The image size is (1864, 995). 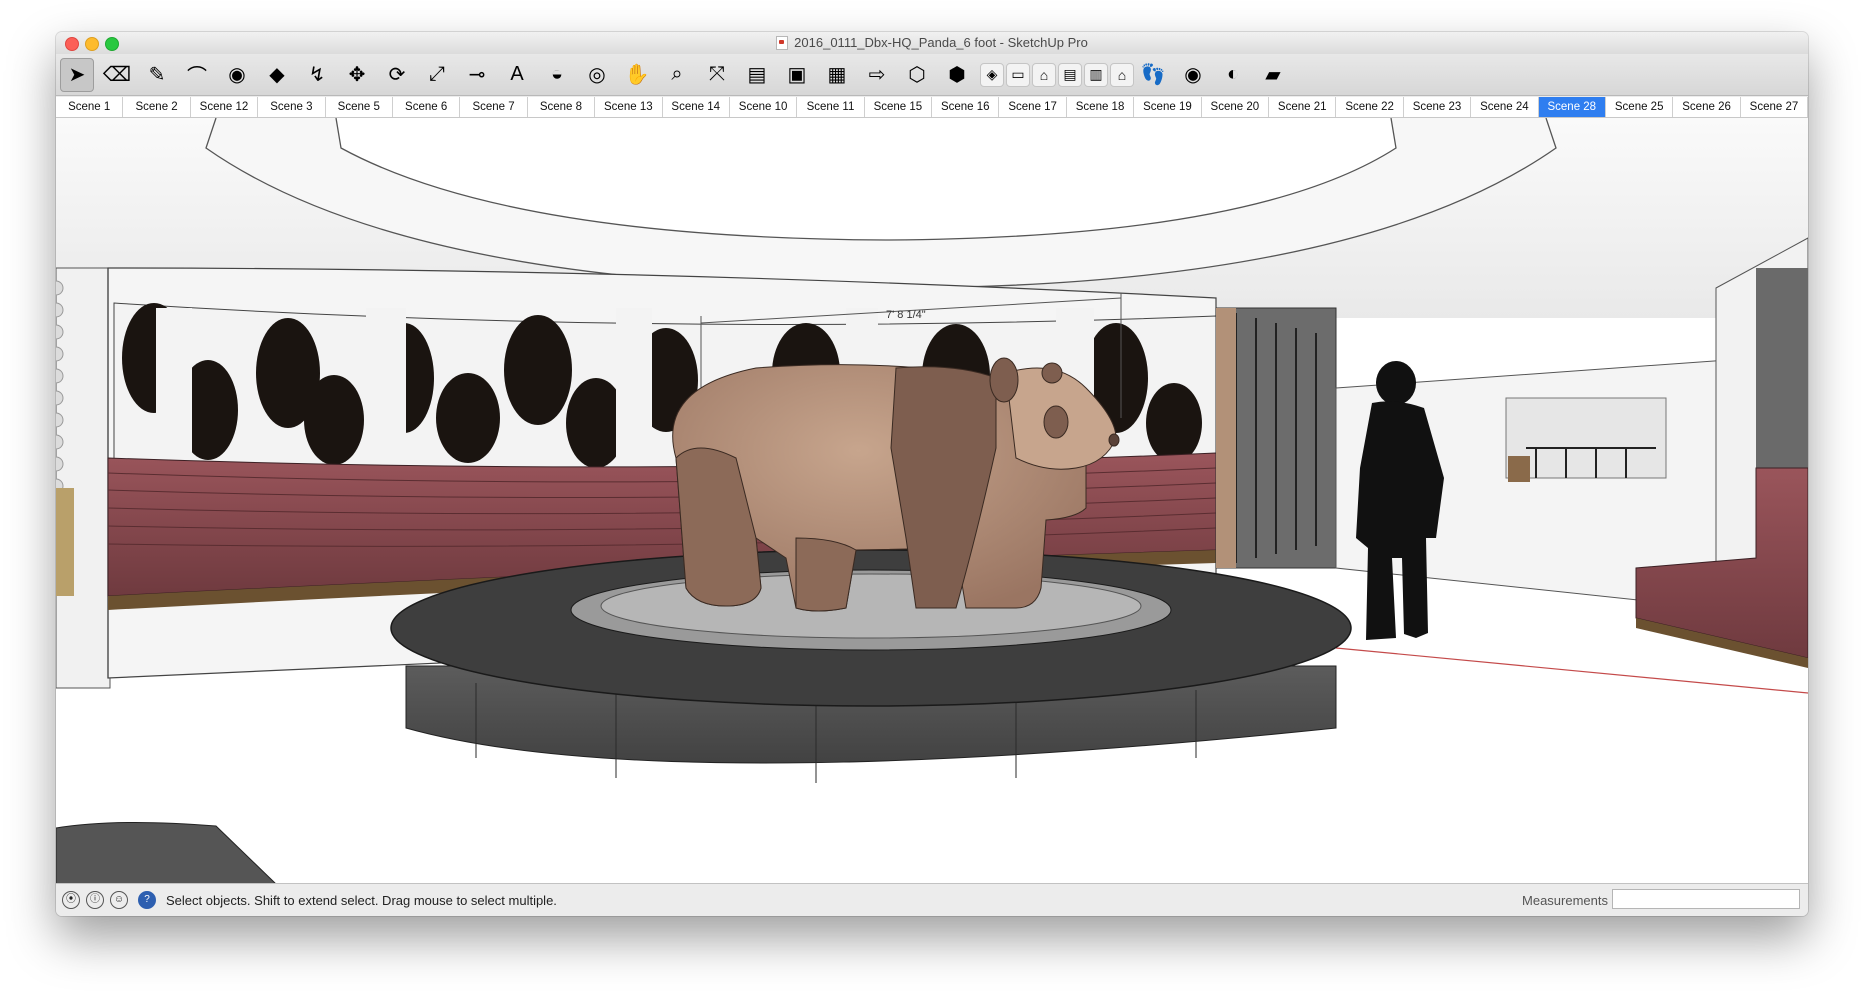 I want to click on scene-tab: Scene 28, so click(x=1572, y=107).